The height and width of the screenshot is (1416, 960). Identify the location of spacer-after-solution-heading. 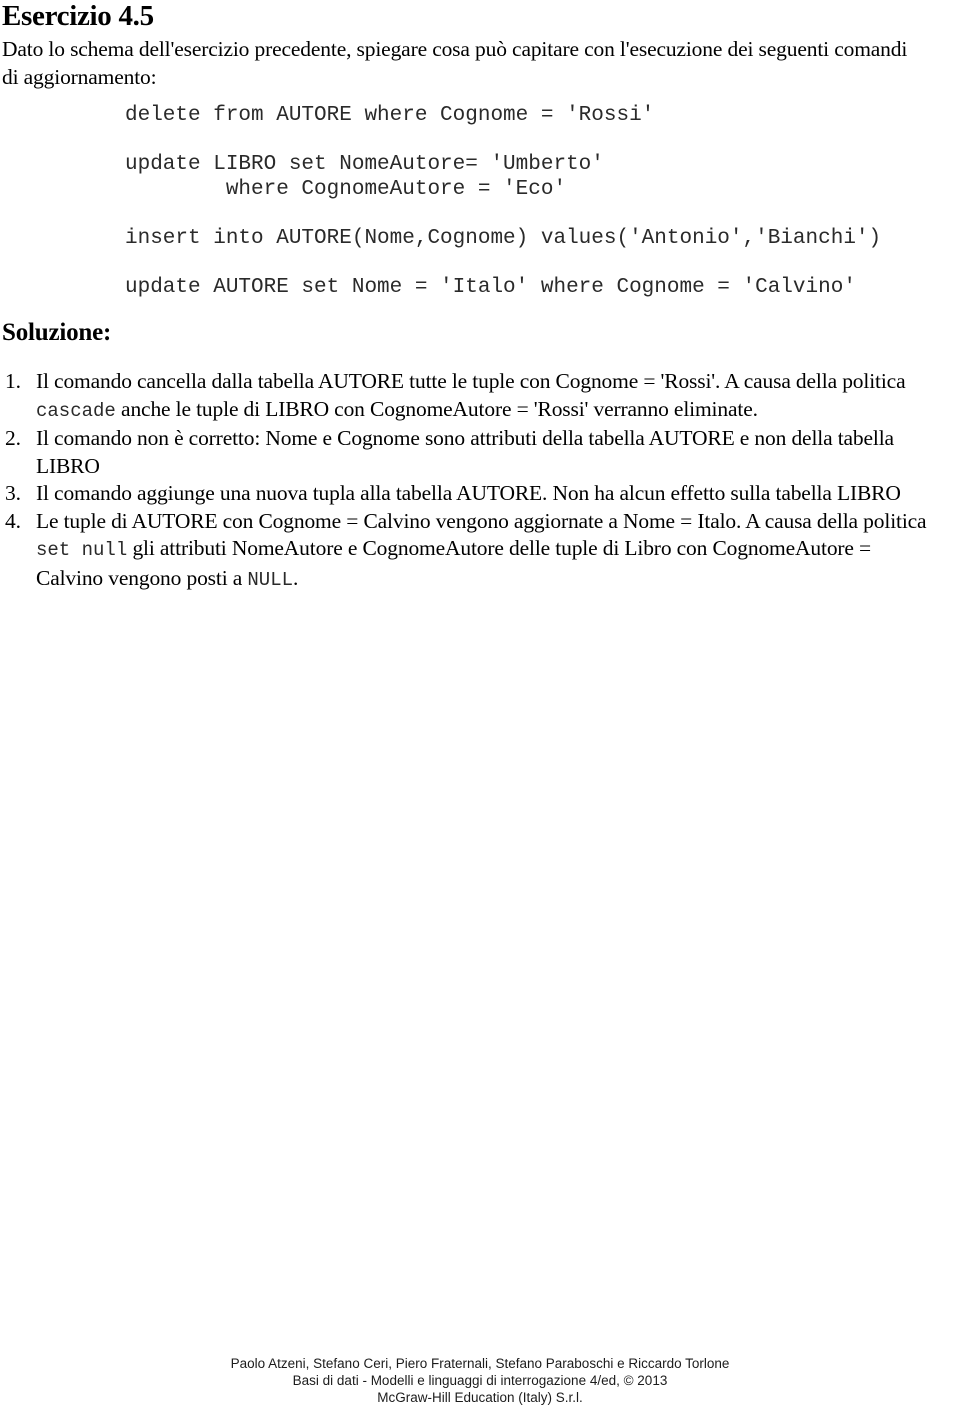
(467, 358).